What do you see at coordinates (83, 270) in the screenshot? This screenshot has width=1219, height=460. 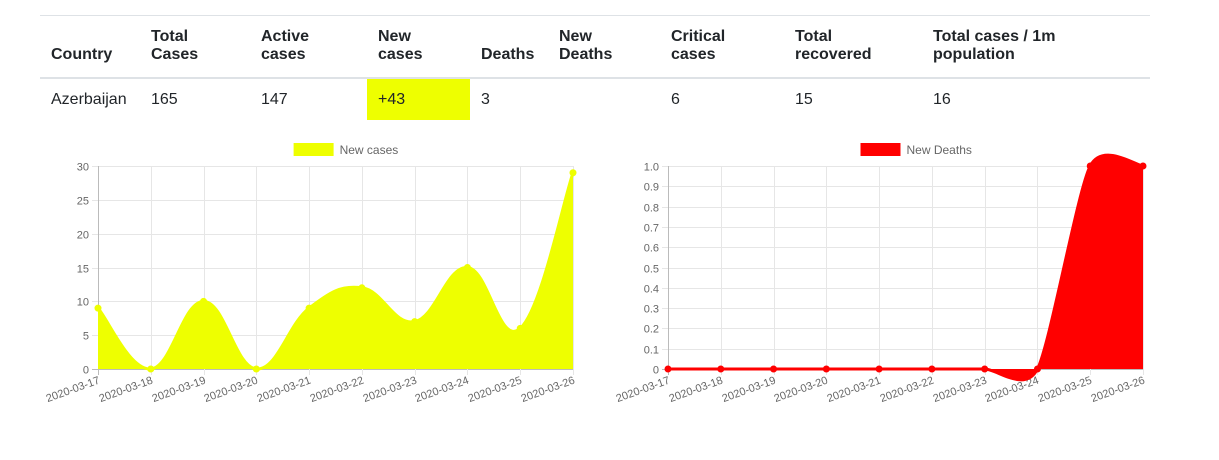 I see `y-tick-label: 15` at bounding box center [83, 270].